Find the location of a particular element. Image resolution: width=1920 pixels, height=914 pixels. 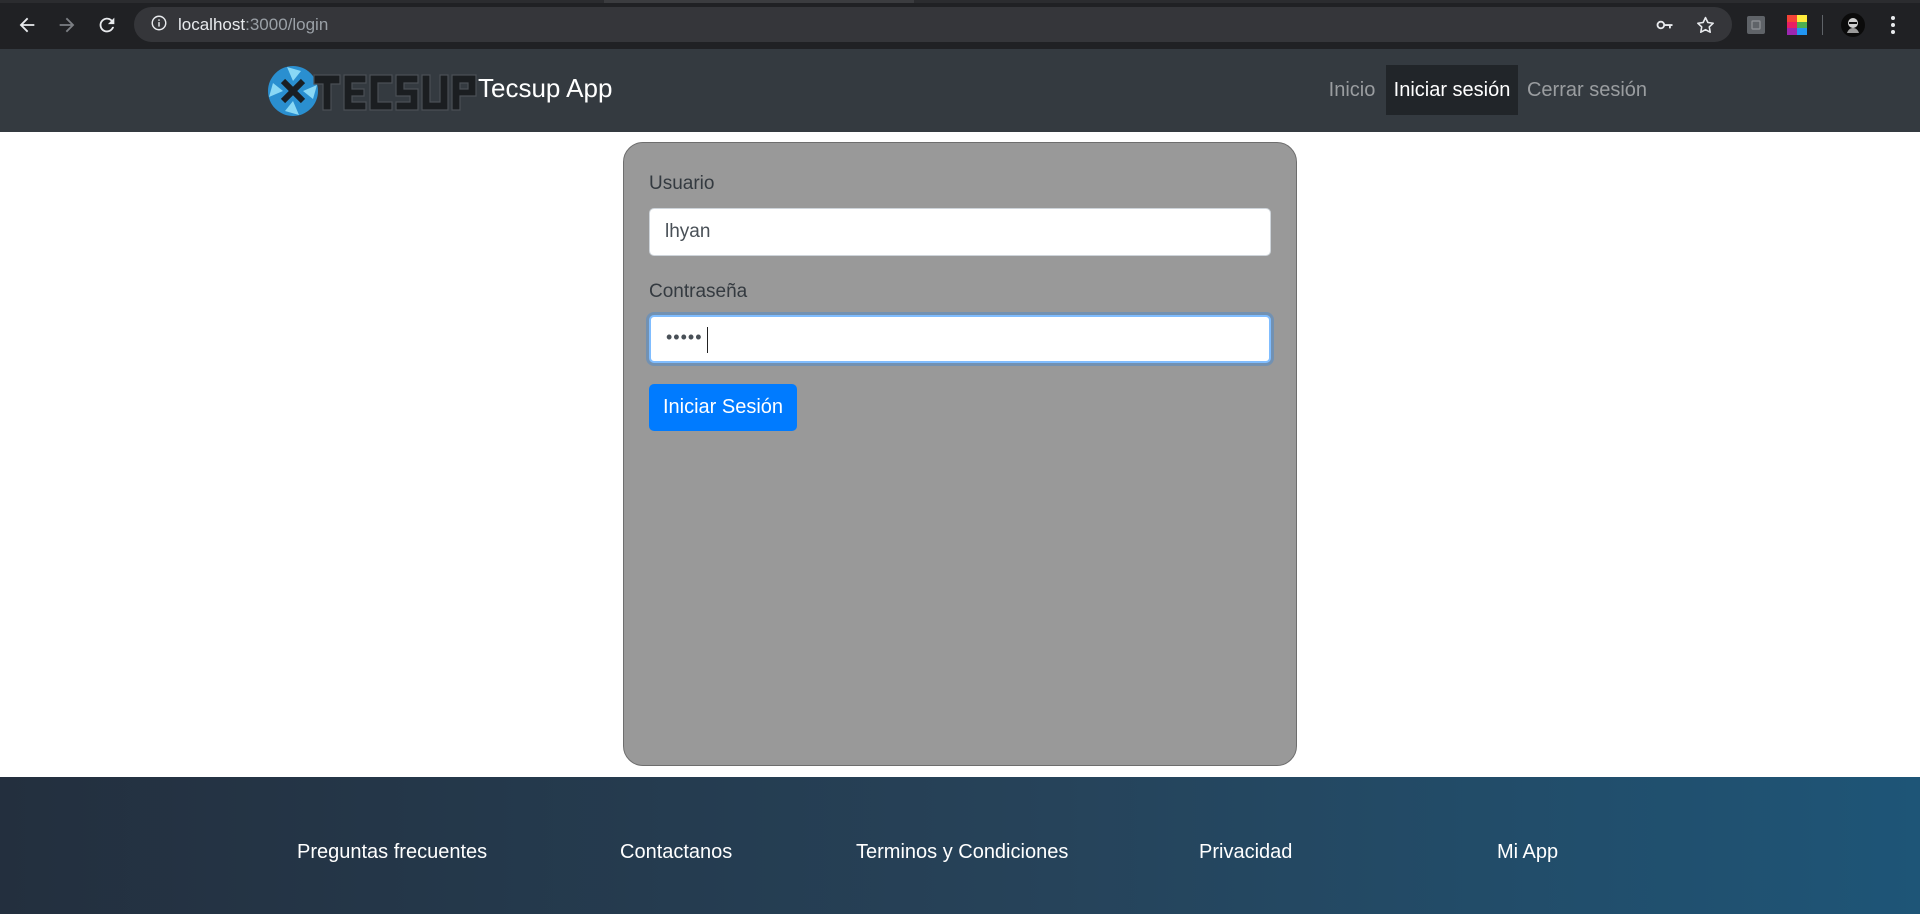

tecsup-logo is located at coordinates (372, 91).